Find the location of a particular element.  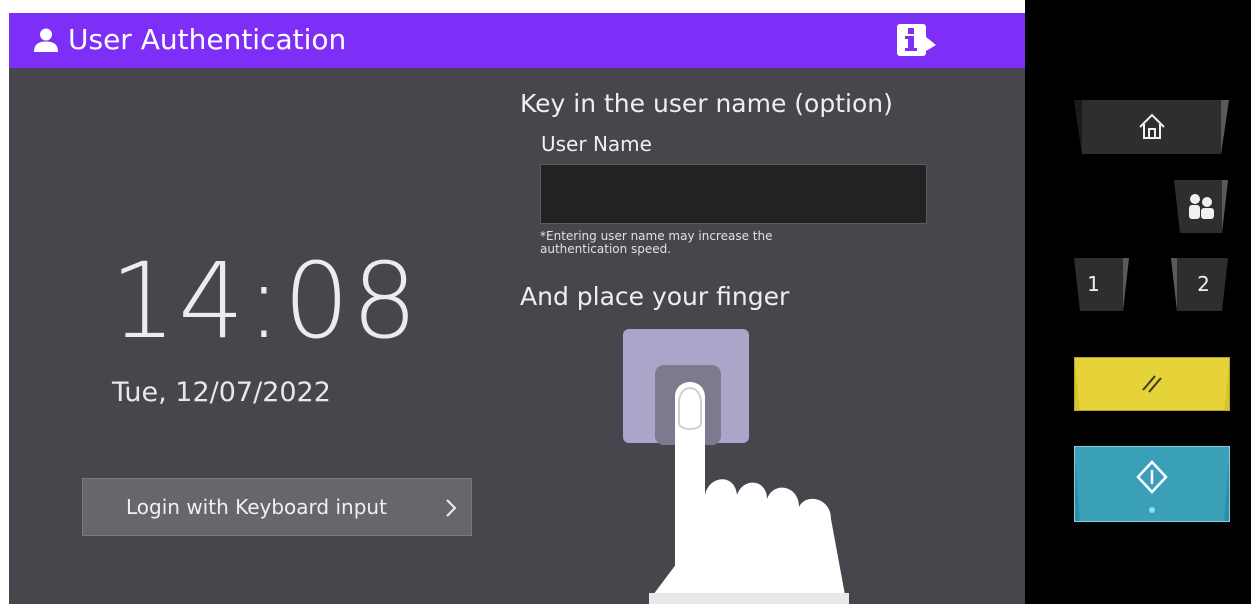

key-2-button: 2 is located at coordinates (1199, 284).